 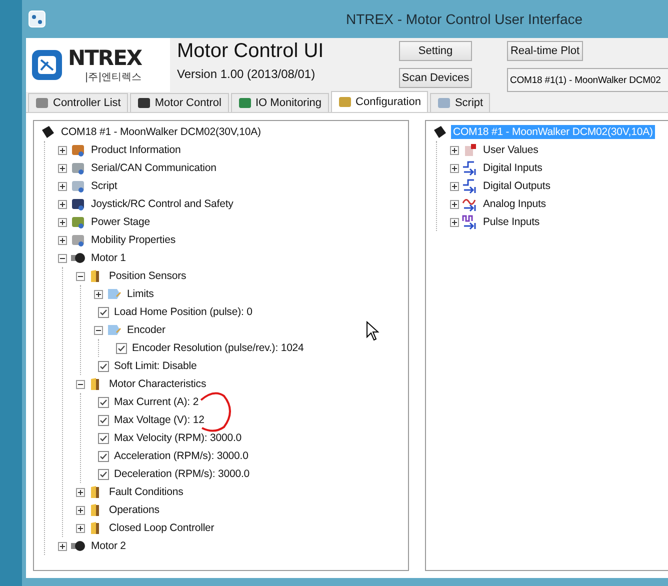 I want to click on tree-item: Product Information, so click(x=136, y=150).